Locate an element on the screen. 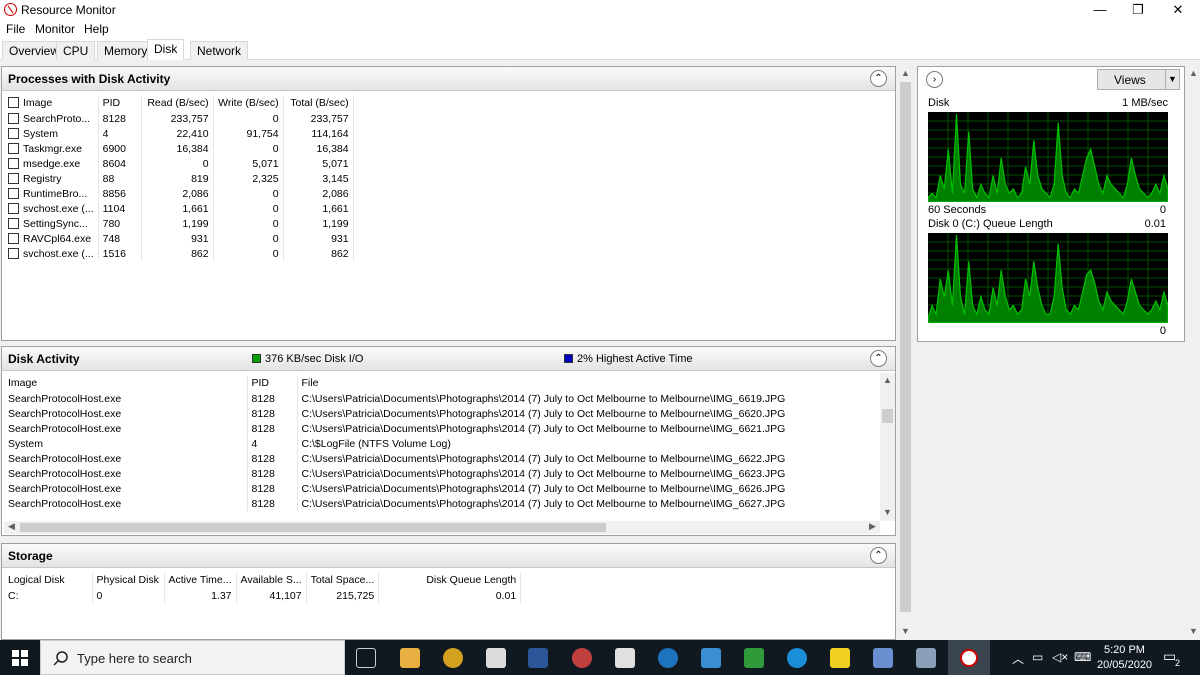 This screenshot has width=1200, height=675. network-icon: ▭ is located at coordinates (1037, 657).